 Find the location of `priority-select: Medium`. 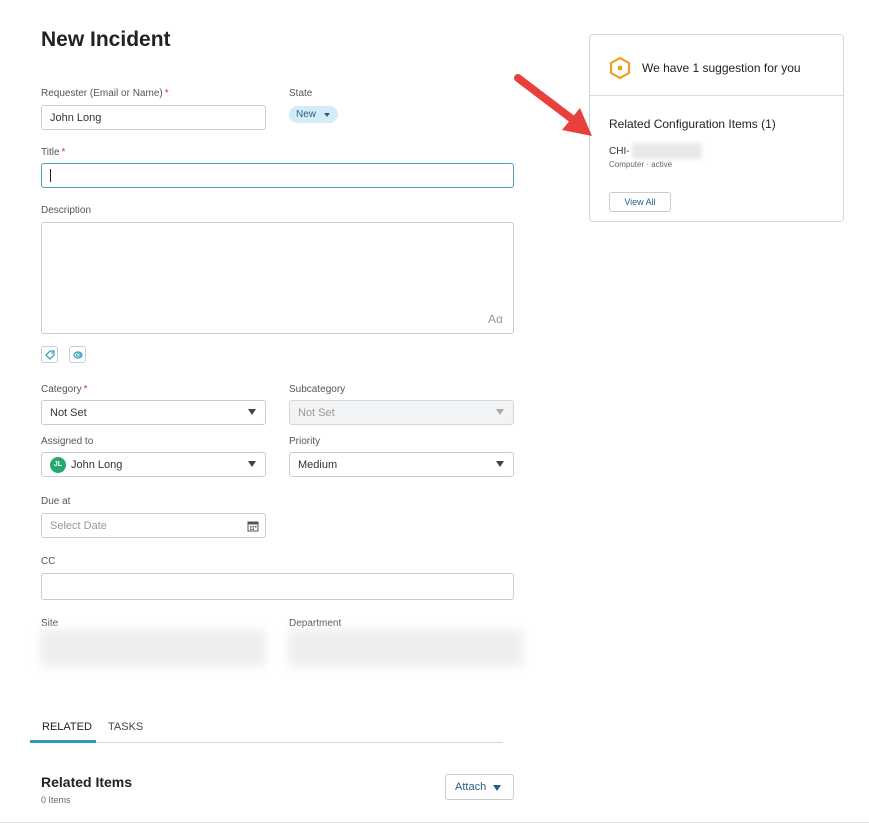

priority-select: Medium is located at coordinates (401, 464).